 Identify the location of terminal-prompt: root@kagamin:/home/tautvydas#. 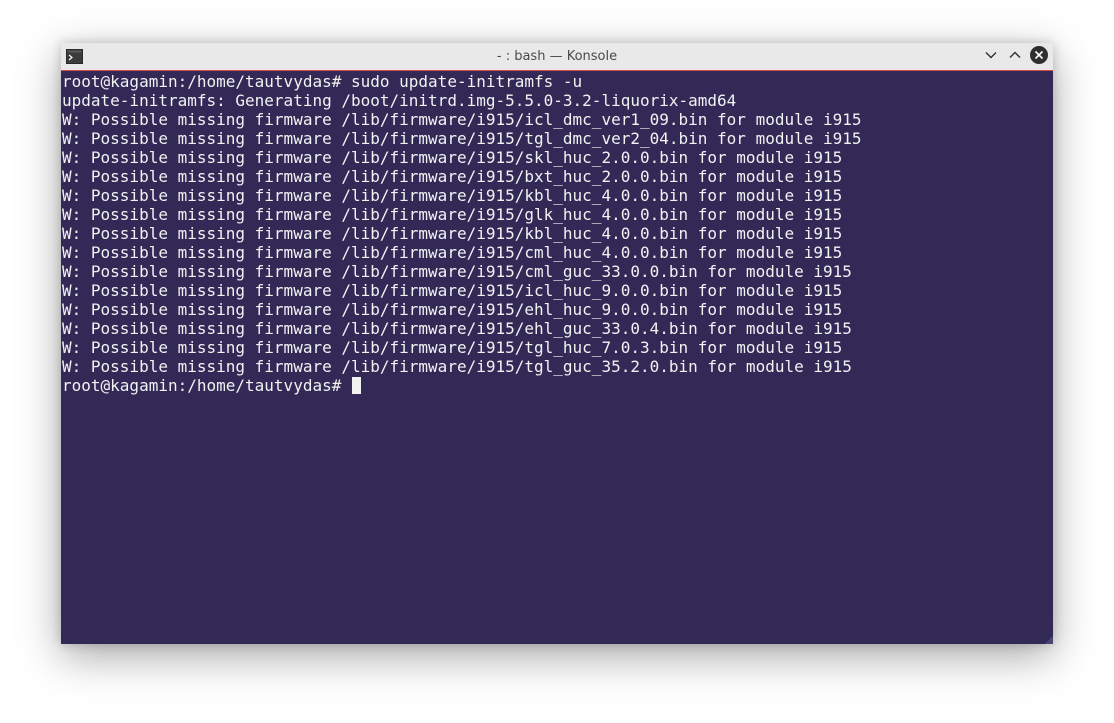
(206, 385).